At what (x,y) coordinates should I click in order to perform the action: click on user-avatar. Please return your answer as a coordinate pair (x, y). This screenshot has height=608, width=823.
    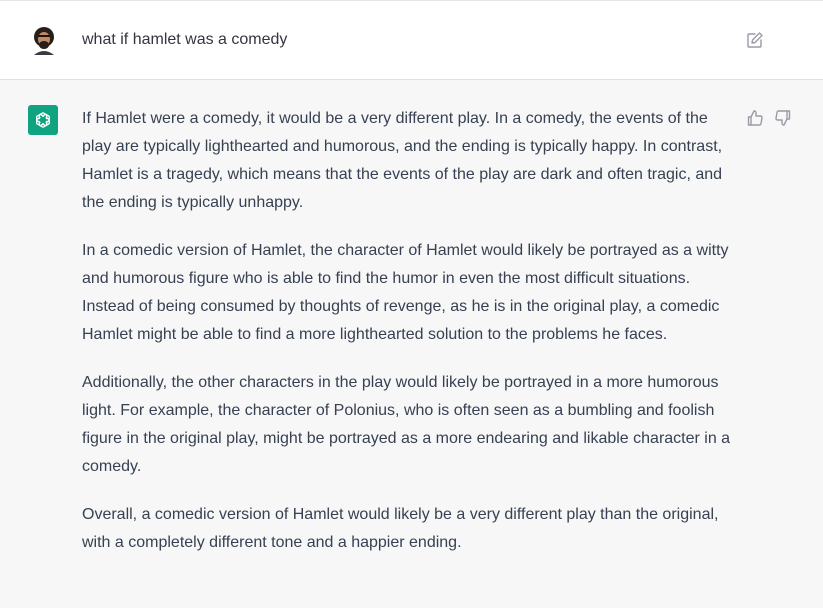
    Looking at the image, I should click on (44, 40).